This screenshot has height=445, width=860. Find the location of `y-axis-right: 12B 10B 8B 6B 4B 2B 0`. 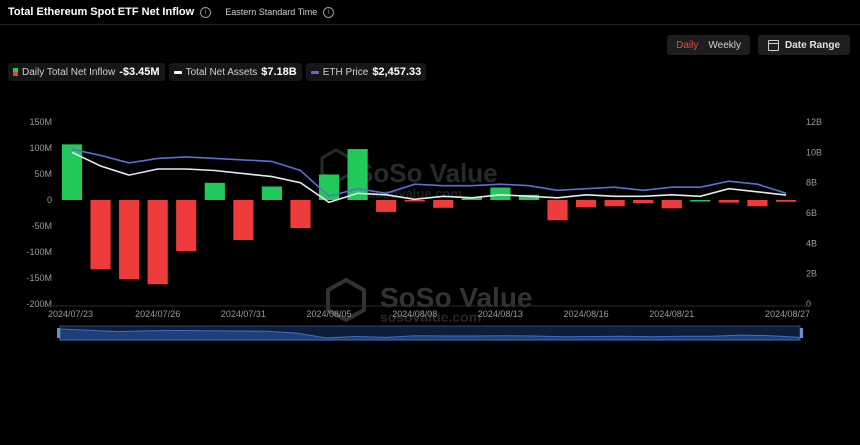

y-axis-right: 12B 10B 8B 6B 4B 2B 0 is located at coordinates (814, 213).